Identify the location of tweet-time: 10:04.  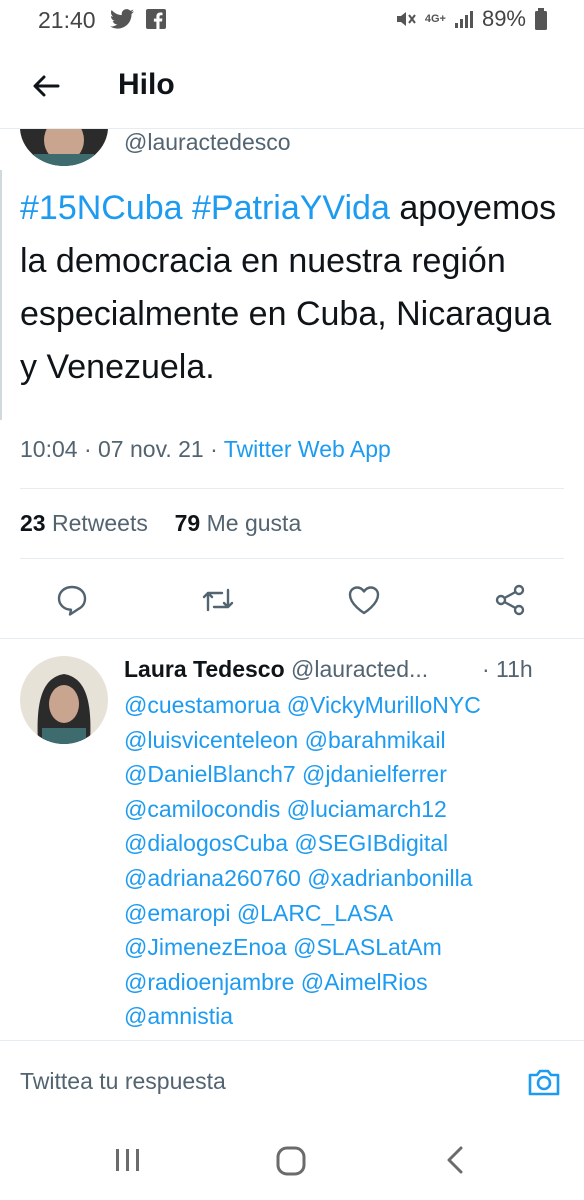
(49, 449).